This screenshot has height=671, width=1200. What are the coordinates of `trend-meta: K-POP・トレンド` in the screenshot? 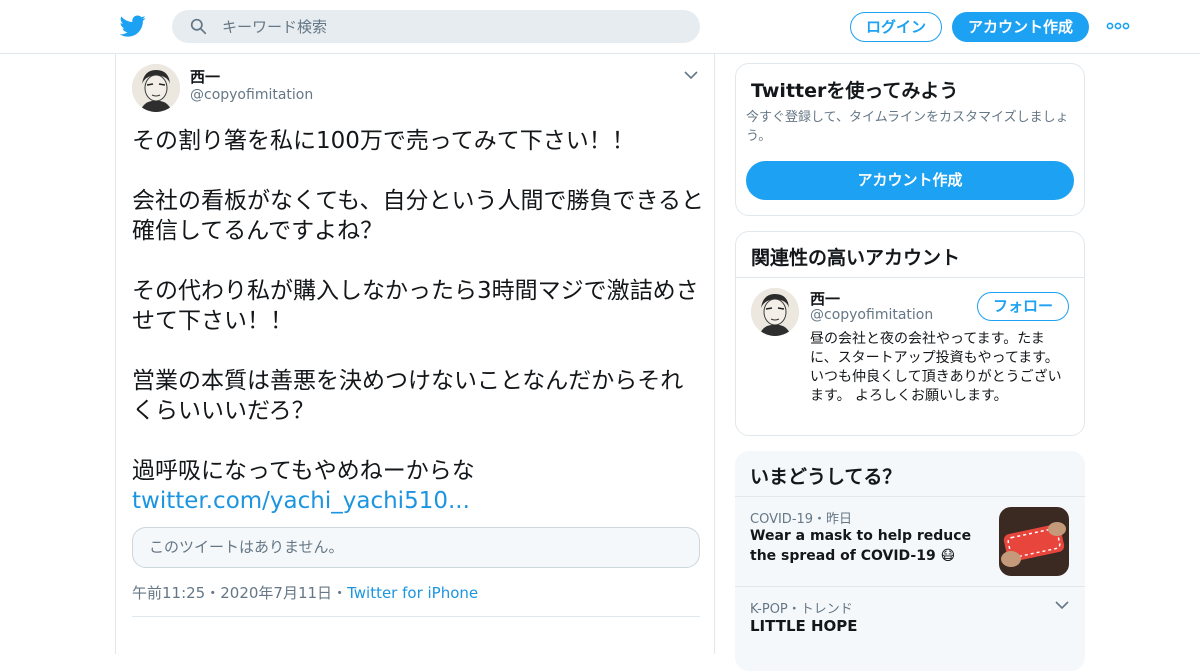 It's located at (801, 609).